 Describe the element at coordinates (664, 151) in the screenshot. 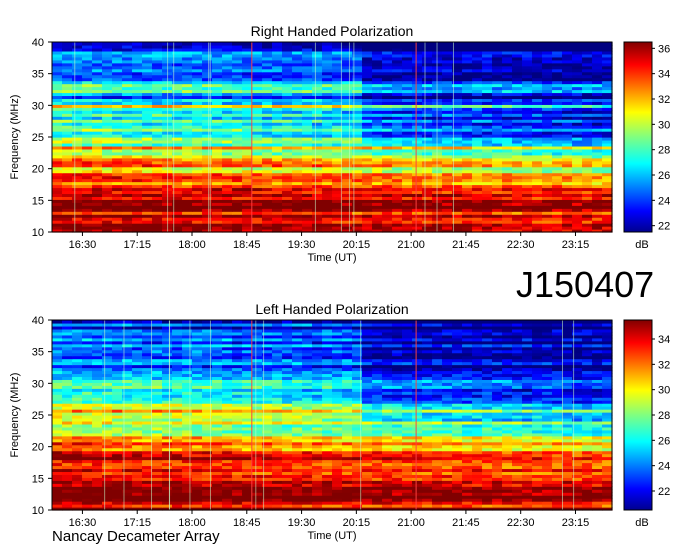

I see `colorbar-tick-label: 28` at that location.